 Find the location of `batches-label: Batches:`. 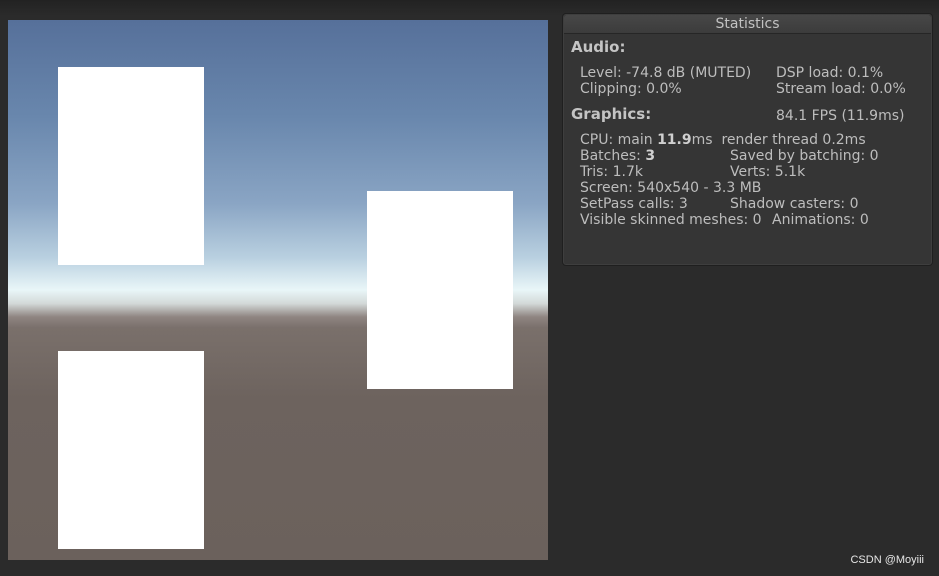

batches-label: Batches: is located at coordinates (613, 156).